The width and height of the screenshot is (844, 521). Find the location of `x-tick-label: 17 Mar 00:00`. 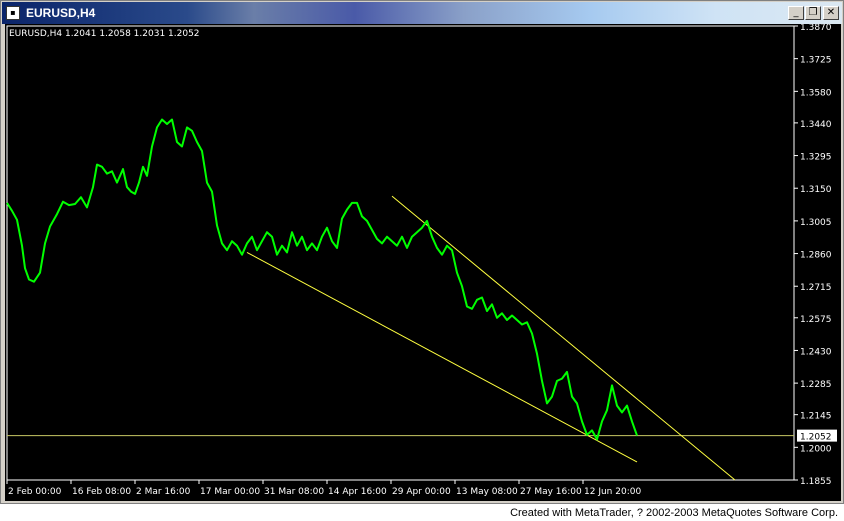

x-tick-label: 17 Mar 00:00 is located at coordinates (230, 492).